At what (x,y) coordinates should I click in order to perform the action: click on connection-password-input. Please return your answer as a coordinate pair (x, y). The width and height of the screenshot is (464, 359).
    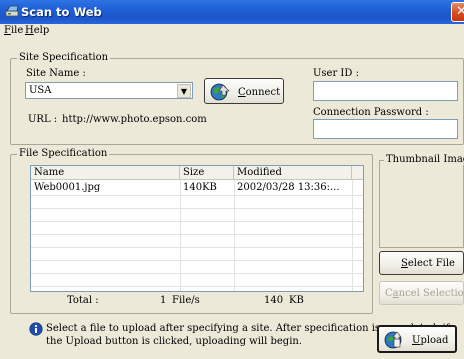
    Looking at the image, I should click on (385, 129).